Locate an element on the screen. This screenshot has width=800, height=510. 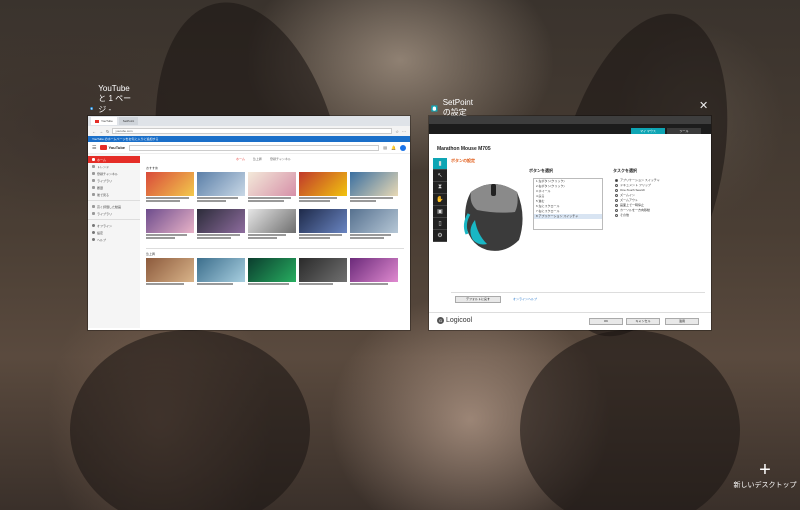
youtube-header: ☰ YouTube ▤ 🔔 is located at coordinates (249, 148).